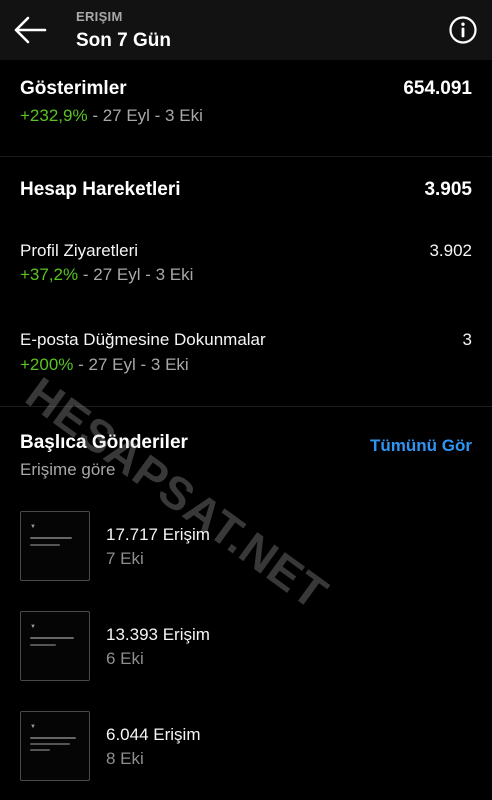  I want to click on top-posts-subtitle: Erişime göre, so click(68, 469).